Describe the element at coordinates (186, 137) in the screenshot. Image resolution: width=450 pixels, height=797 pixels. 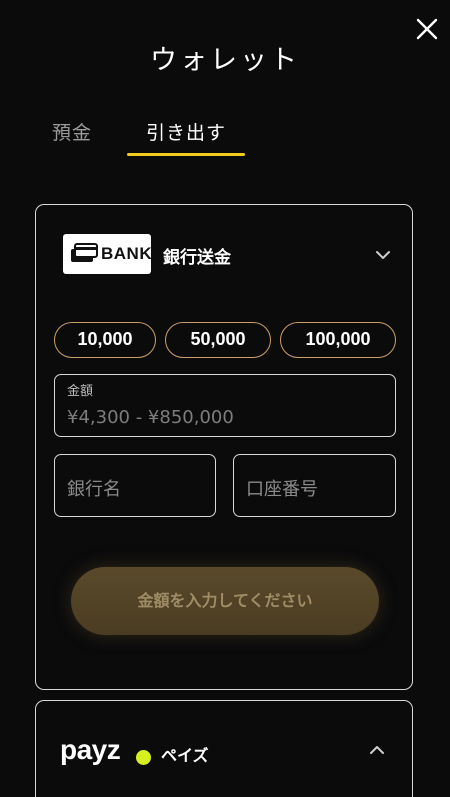
I see `tab-withdraw: 引き出す` at that location.